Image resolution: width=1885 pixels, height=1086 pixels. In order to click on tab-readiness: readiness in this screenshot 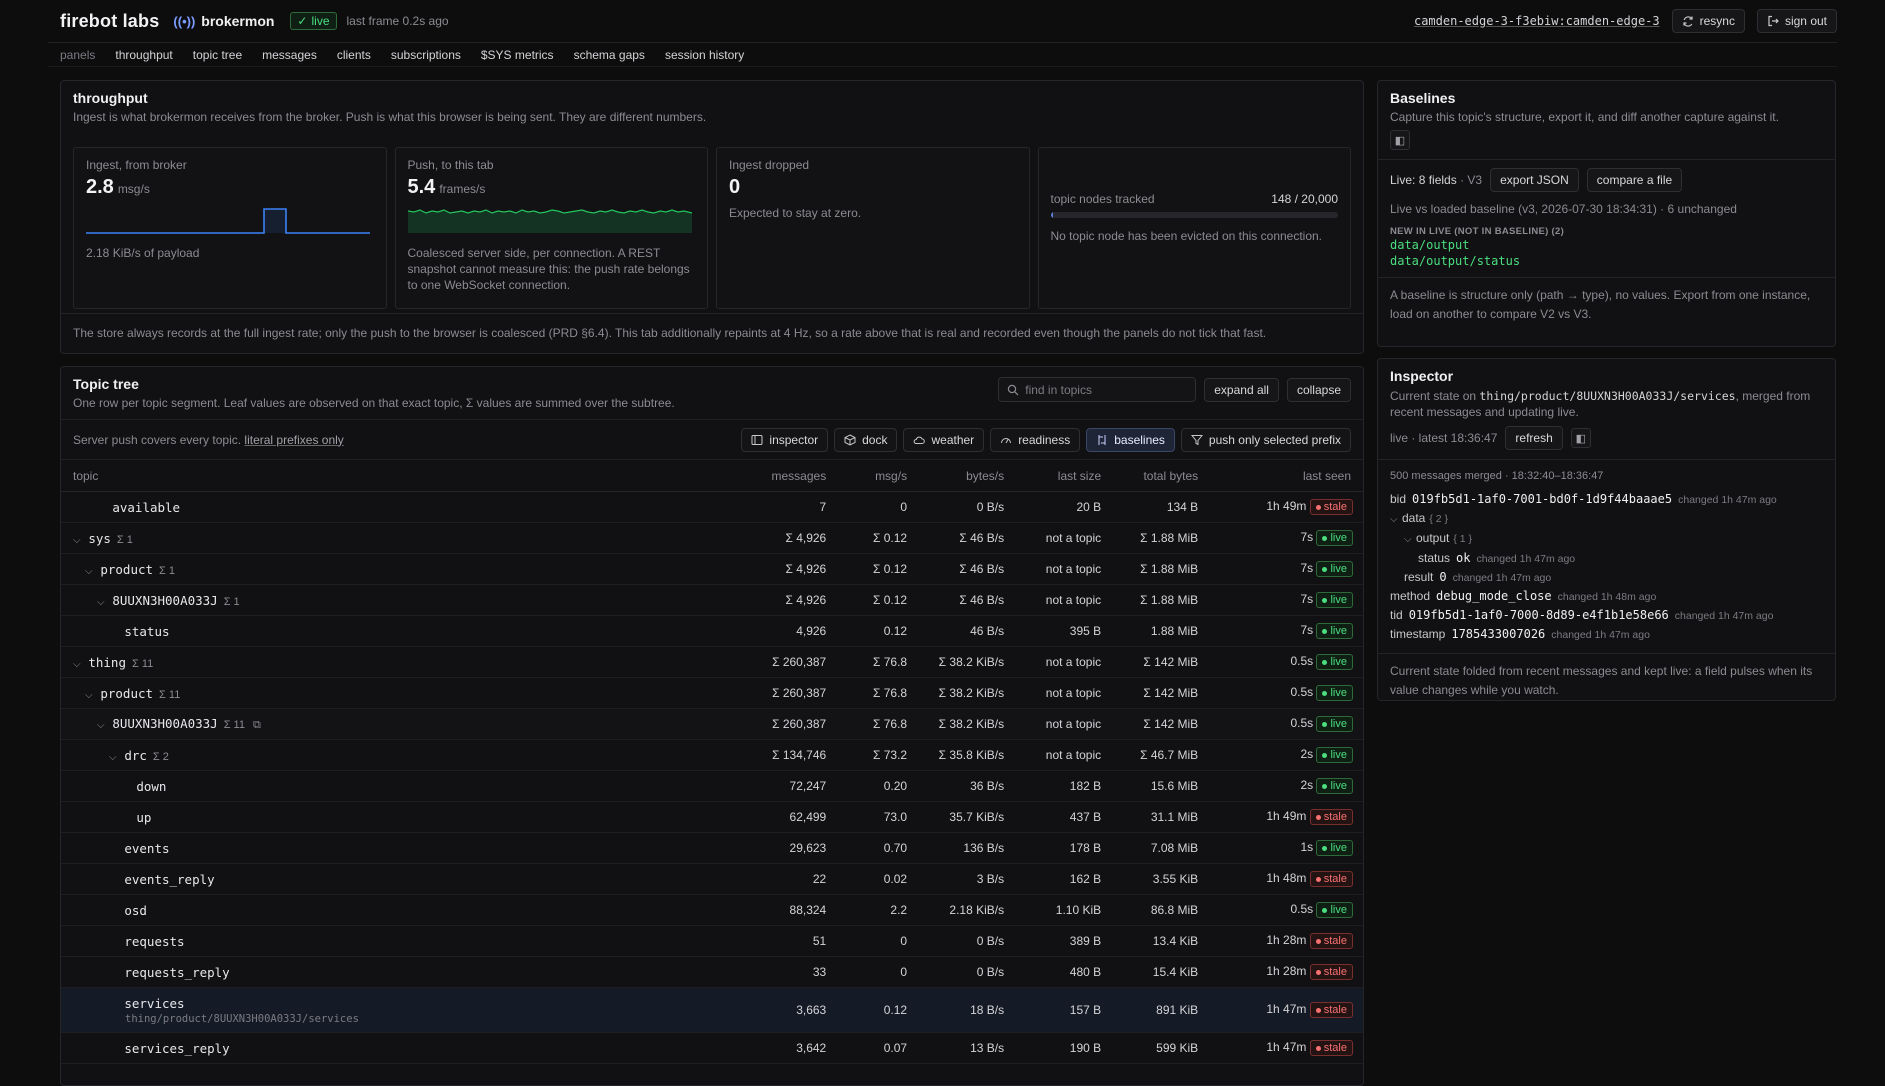, I will do `click(1035, 439)`.